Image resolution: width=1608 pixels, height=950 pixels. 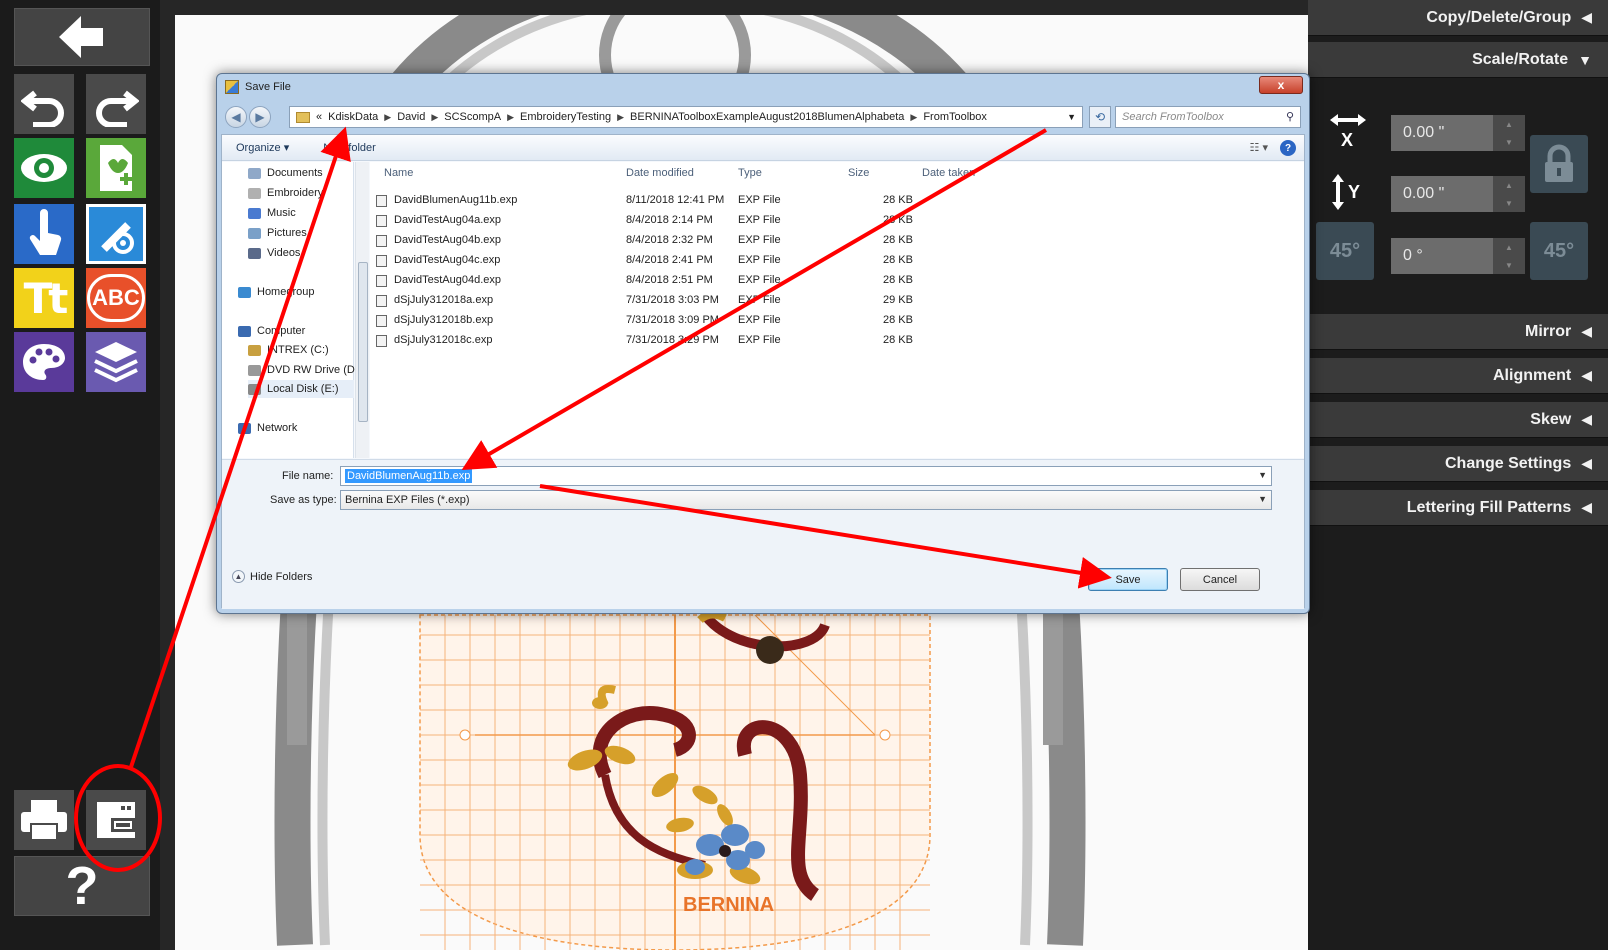 What do you see at coordinates (1559, 251) in the screenshot?
I see `rotate-right-button: 45°` at bounding box center [1559, 251].